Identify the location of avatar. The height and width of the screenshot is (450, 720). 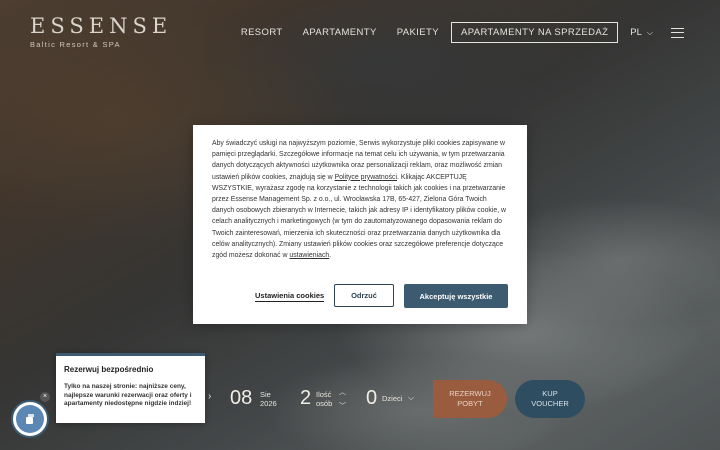
(30, 419).